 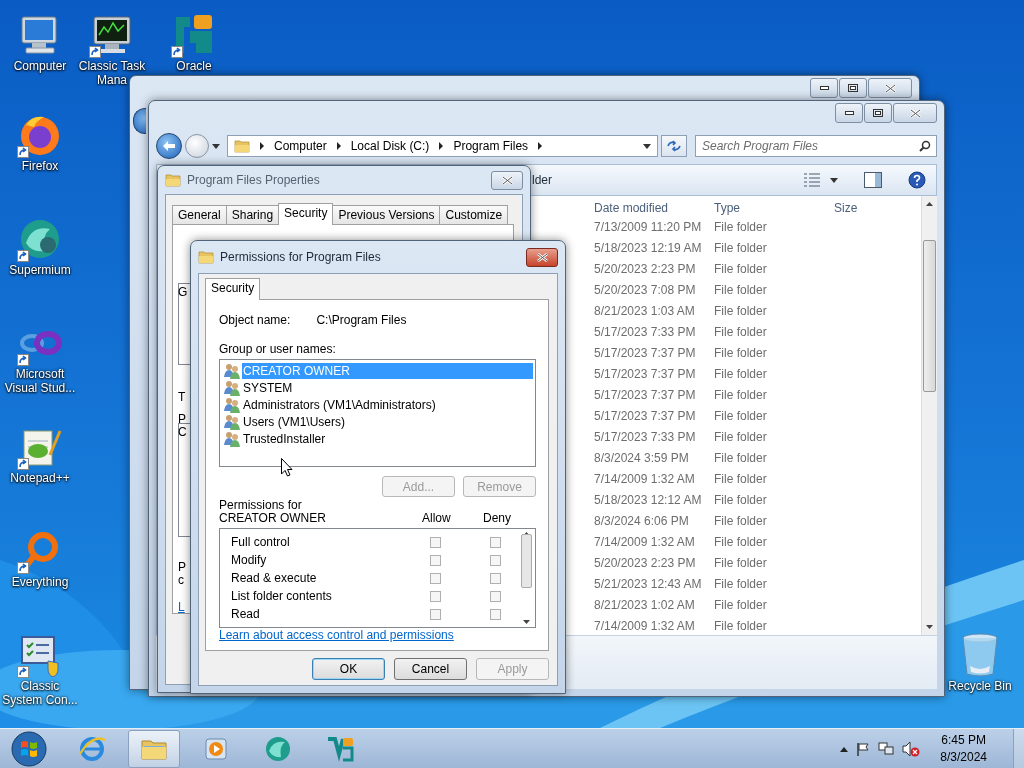 I want to click on users-icon, so click(x=232, y=370).